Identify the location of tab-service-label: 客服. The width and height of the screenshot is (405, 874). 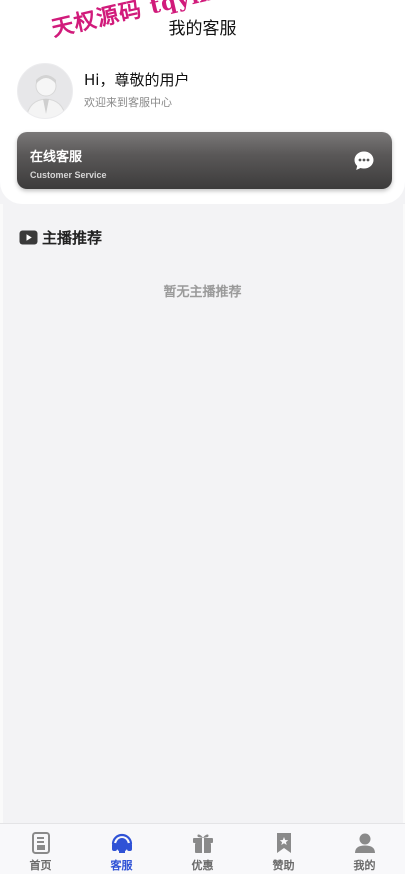
(121, 865).